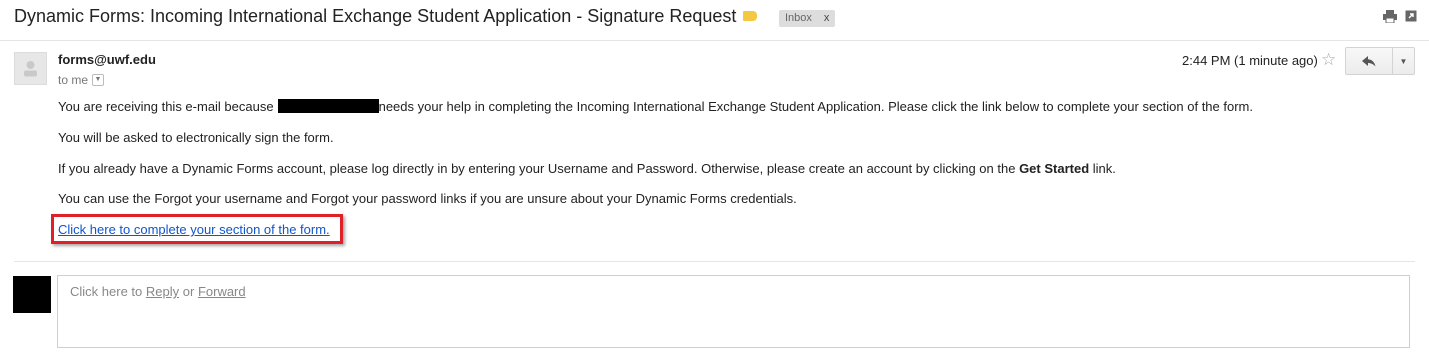 Image resolution: width=1429 pixels, height=360 pixels. I want to click on recipient-text: to me, so click(73, 80).